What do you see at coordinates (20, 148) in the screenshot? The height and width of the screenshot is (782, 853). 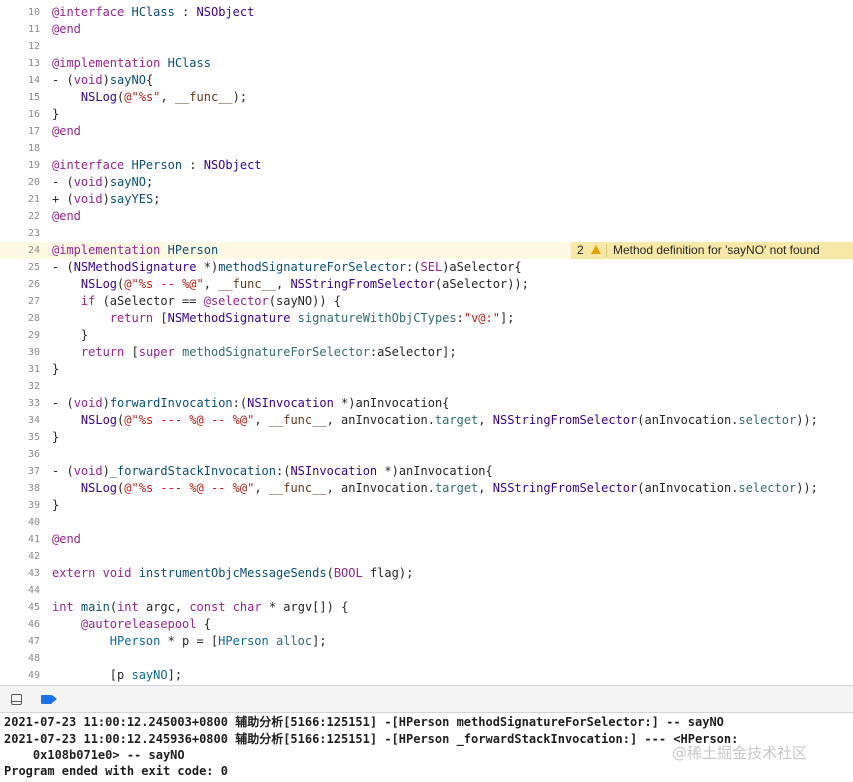 I see `line-number: 18` at bounding box center [20, 148].